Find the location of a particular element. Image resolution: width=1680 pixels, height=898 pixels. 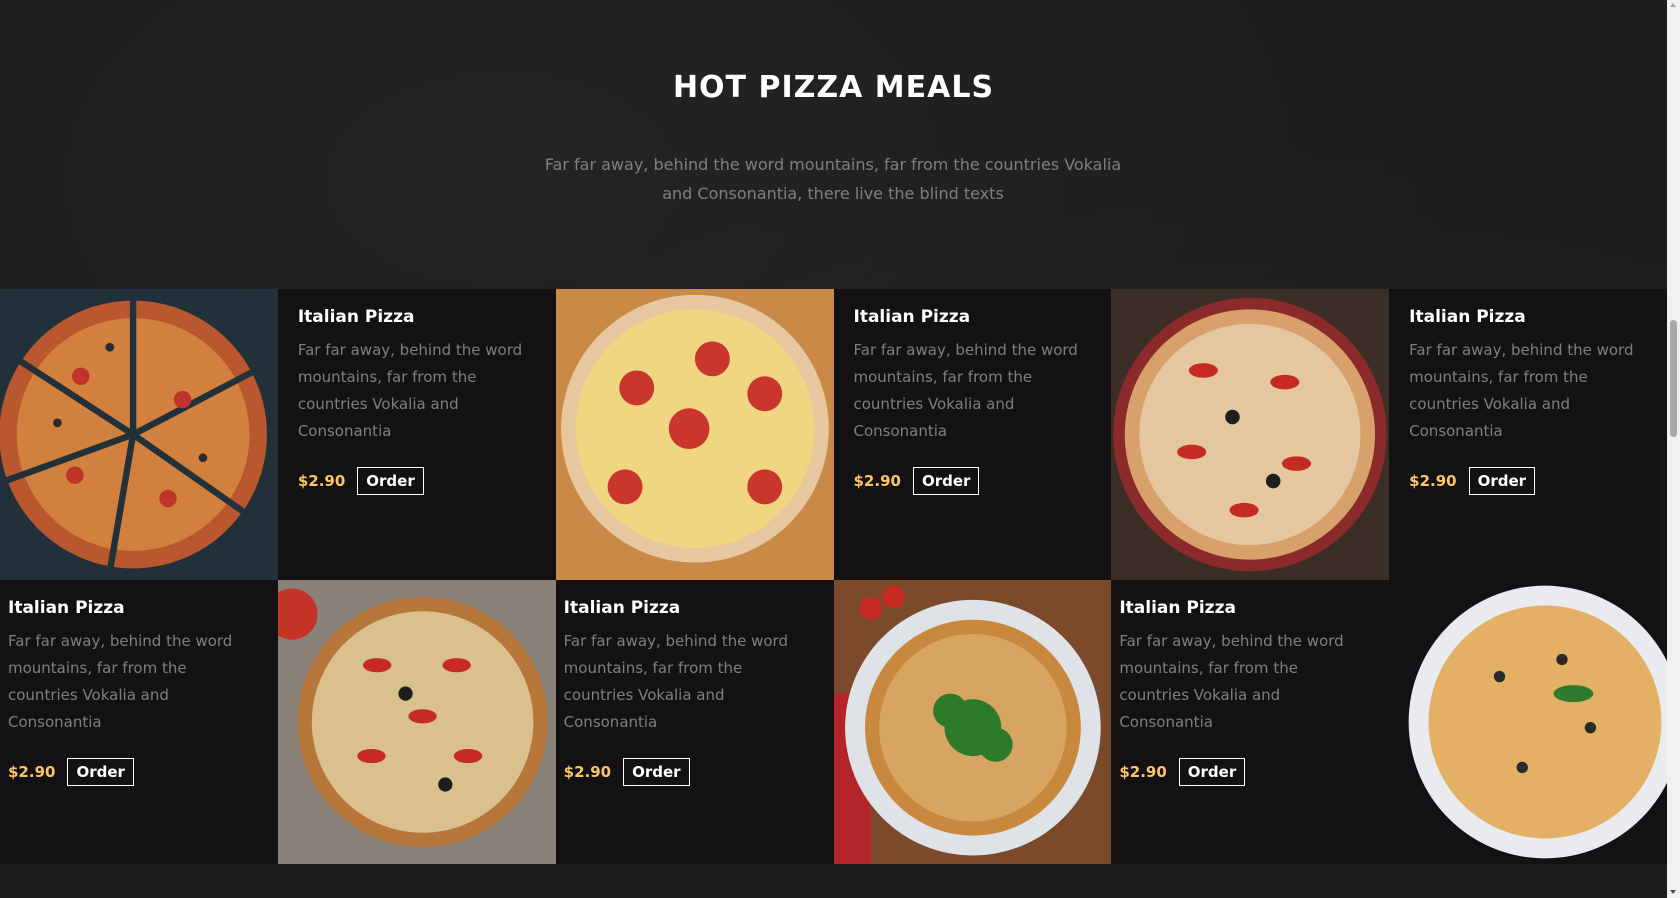

scrollbar-thumb is located at coordinates (1673, 378).